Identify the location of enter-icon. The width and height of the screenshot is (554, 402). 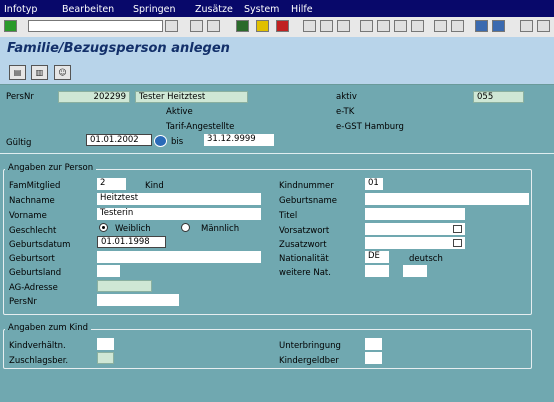
(10, 26).